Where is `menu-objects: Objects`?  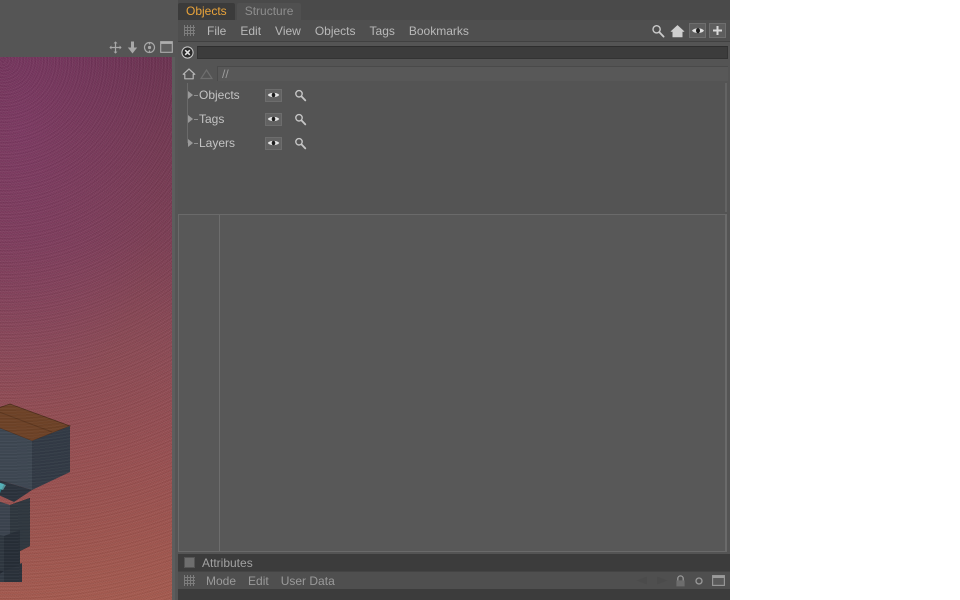
menu-objects: Objects is located at coordinates (335, 31).